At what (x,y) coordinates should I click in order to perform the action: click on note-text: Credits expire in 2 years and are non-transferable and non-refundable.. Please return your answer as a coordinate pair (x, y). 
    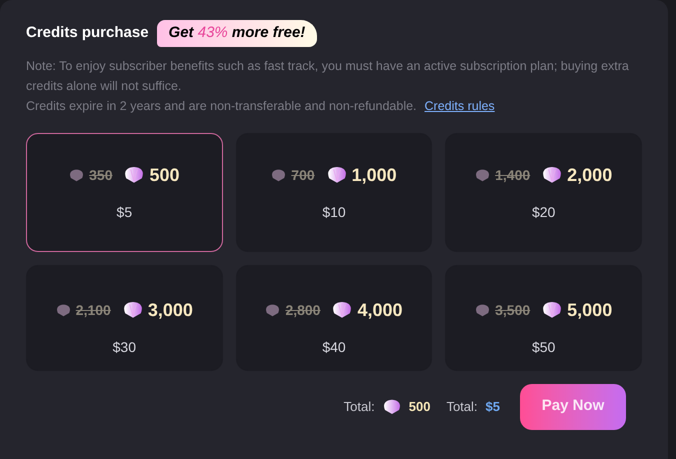
    Looking at the image, I should click on (221, 106).